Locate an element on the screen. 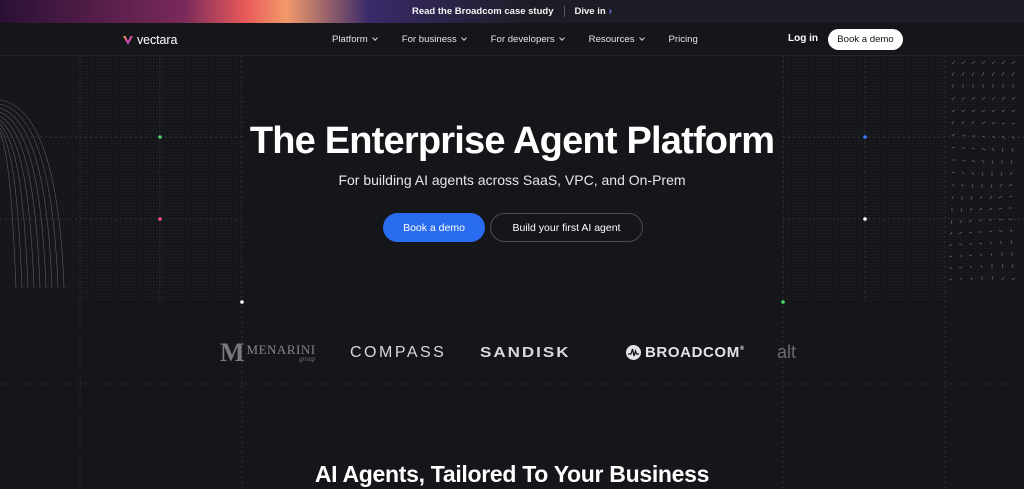 The image size is (1024, 489). nav-item-label: Resources is located at coordinates (611, 39).